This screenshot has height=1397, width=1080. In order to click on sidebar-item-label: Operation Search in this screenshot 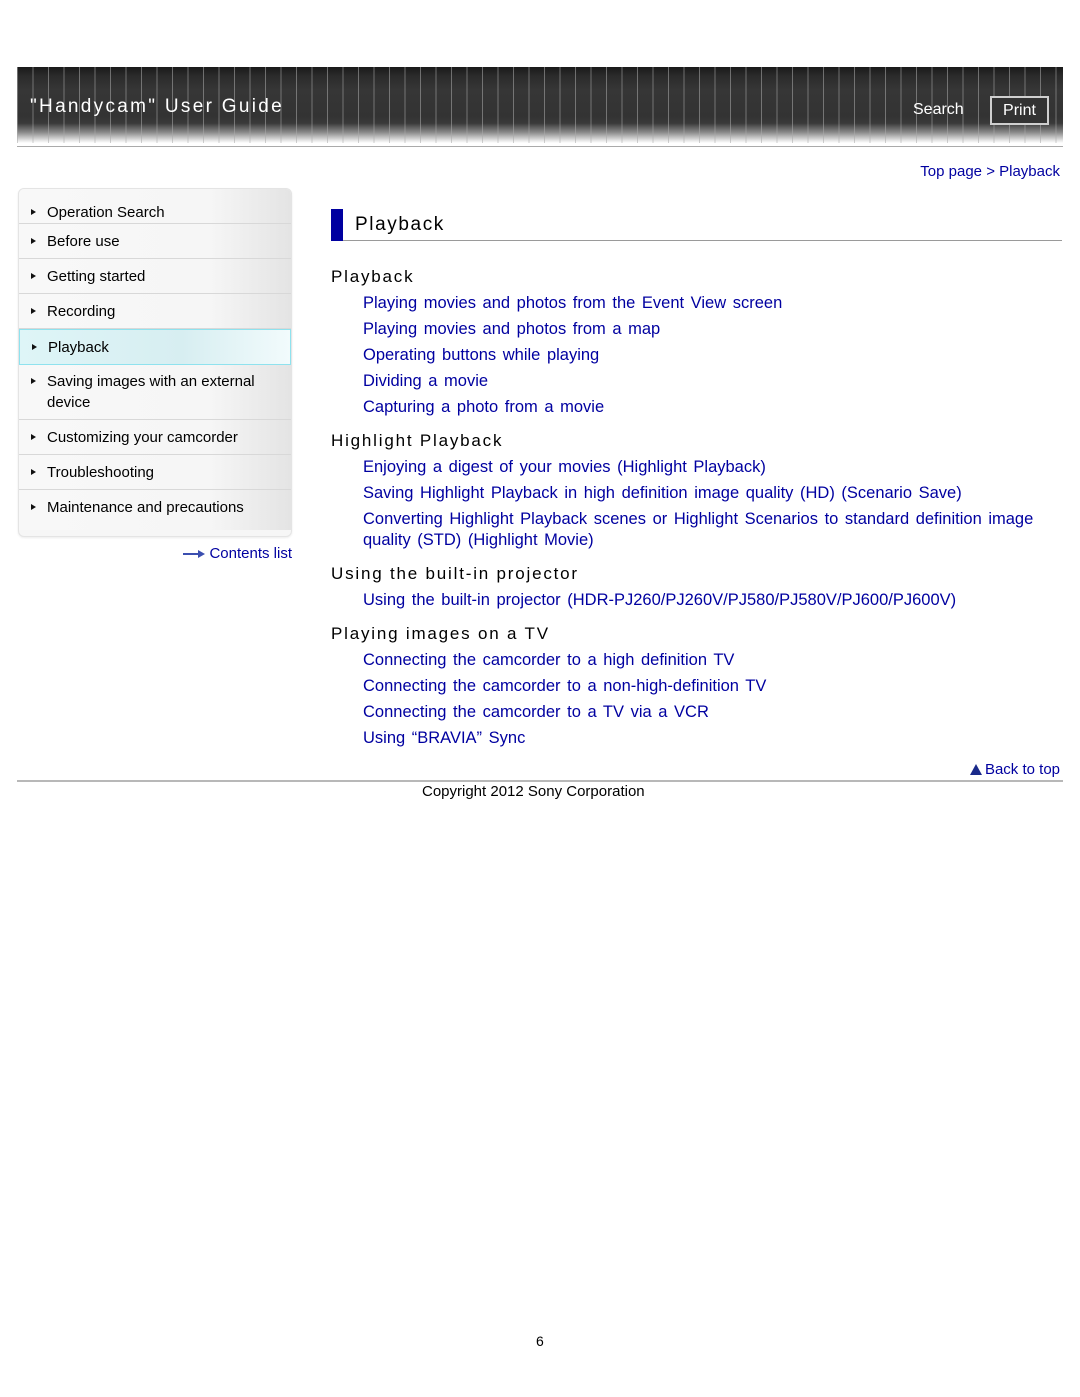, I will do `click(106, 212)`.